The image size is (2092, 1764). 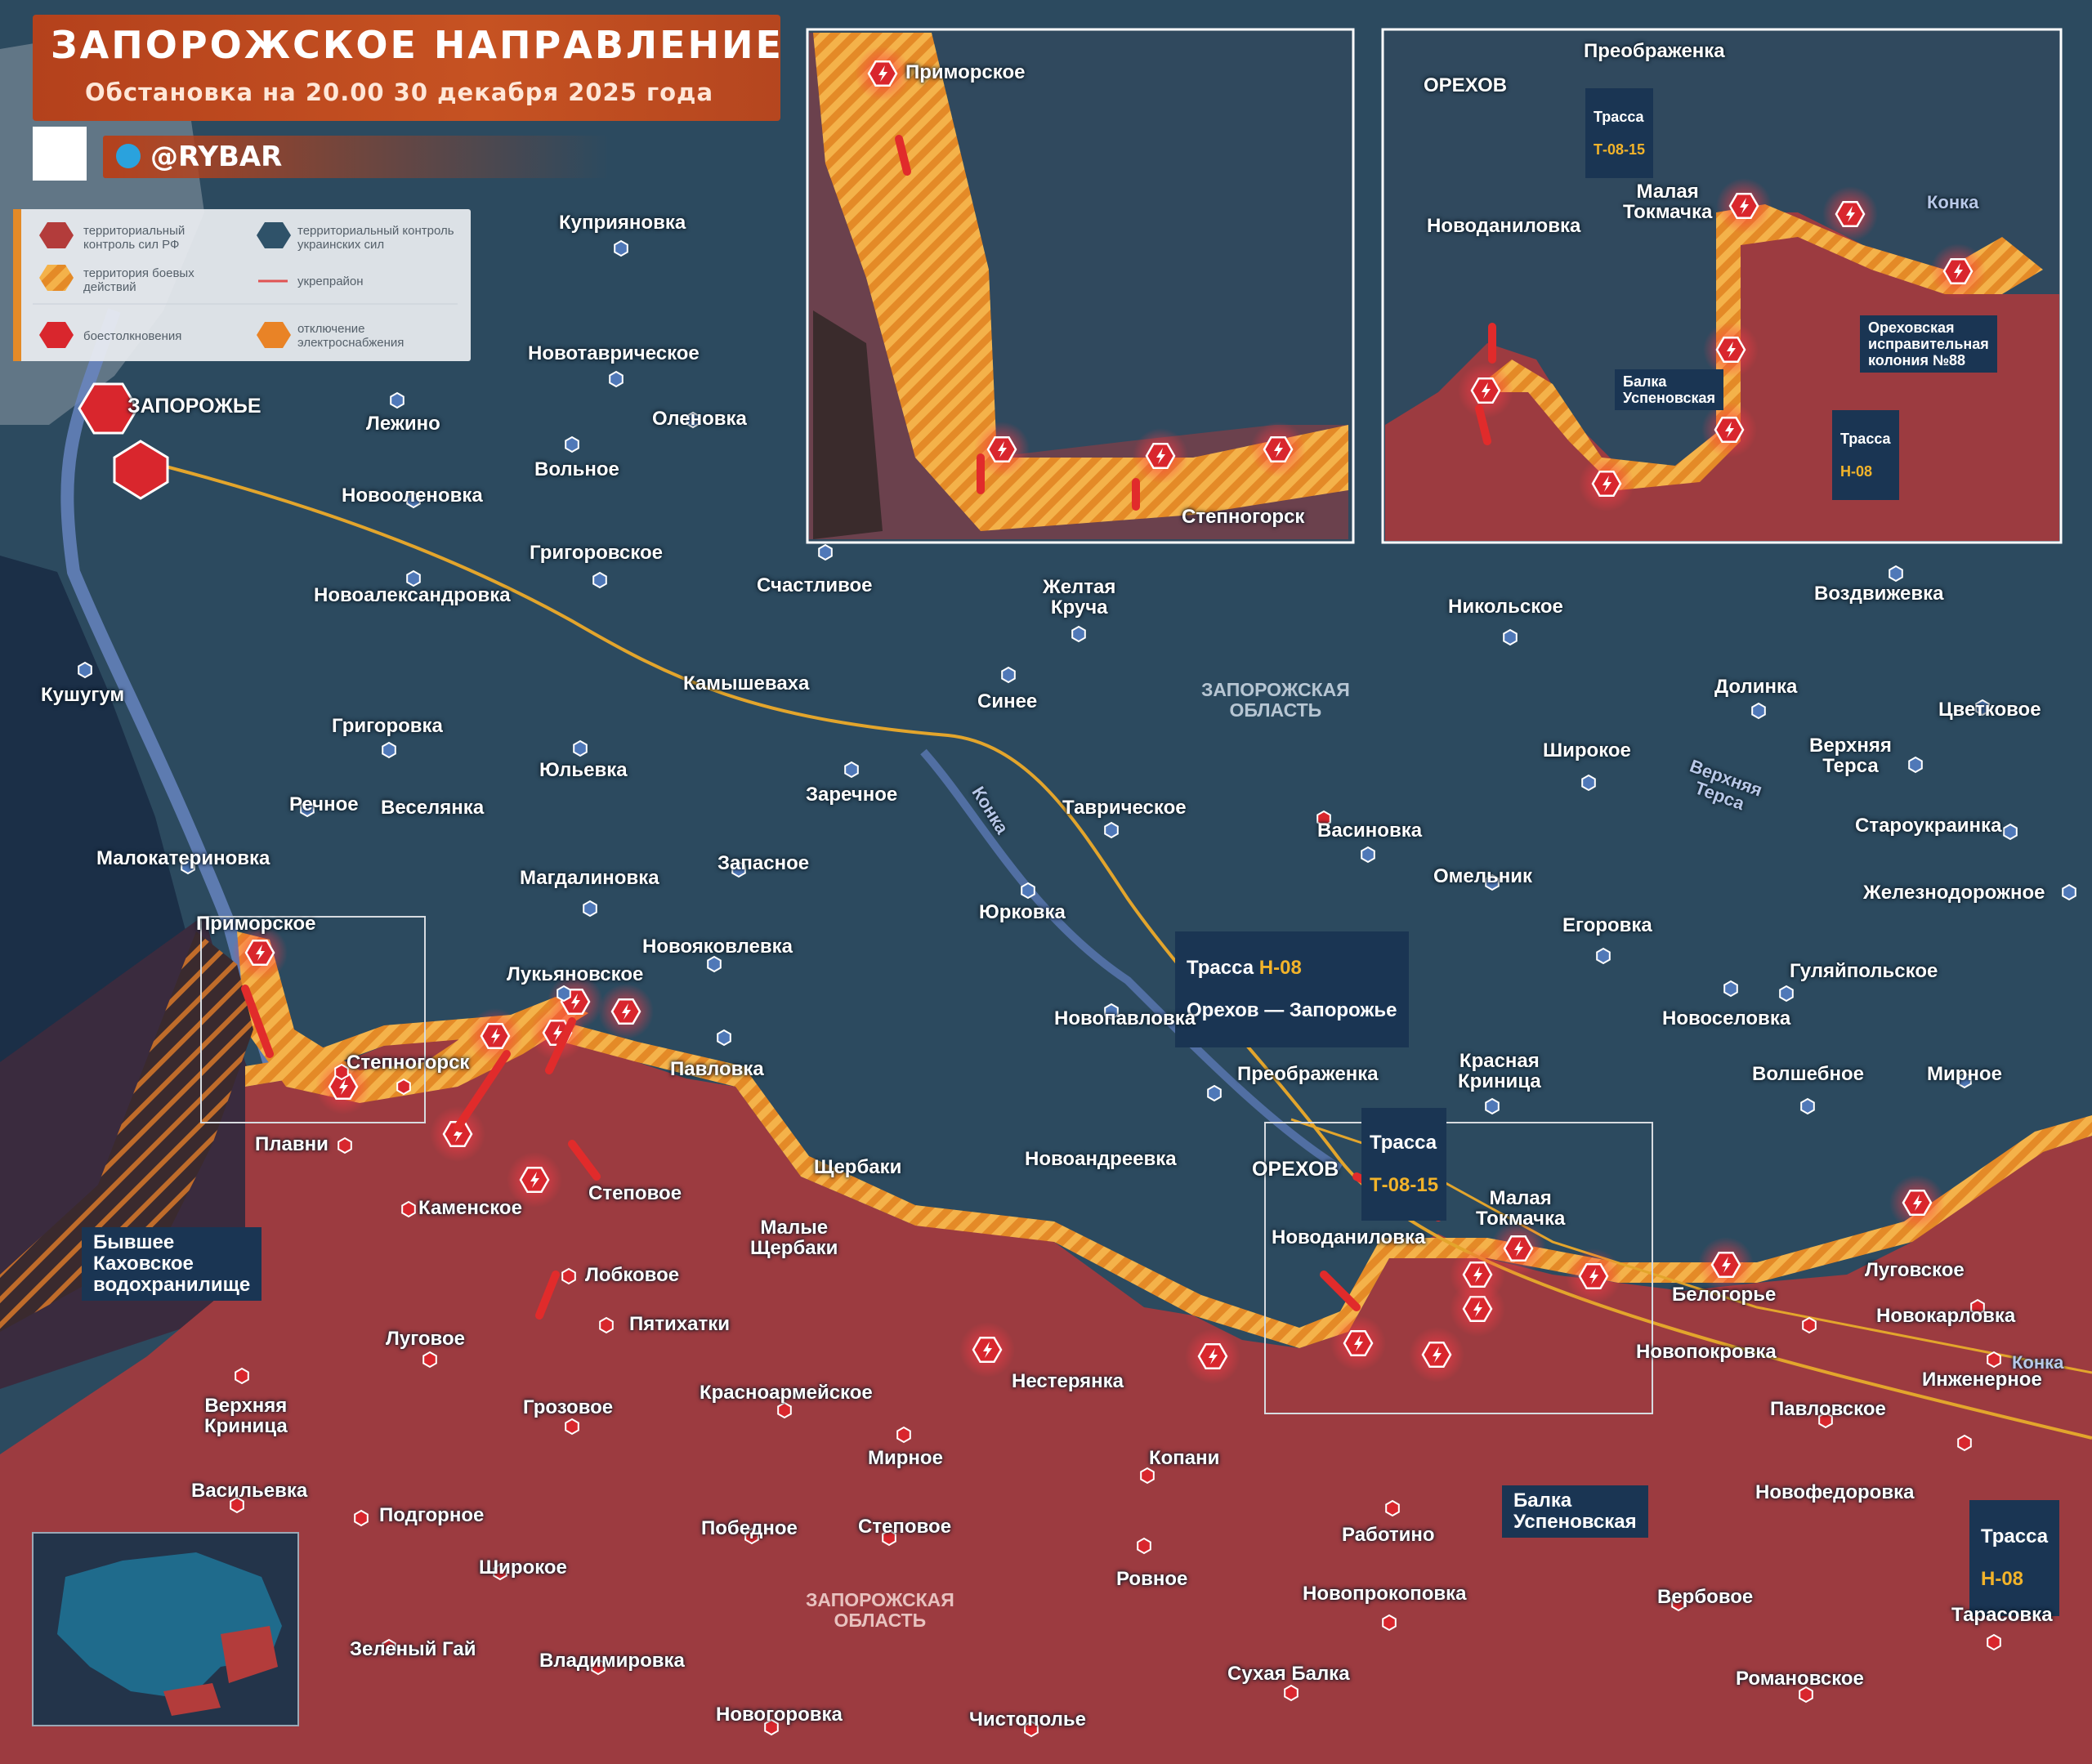 I want to click on label-stepnogorsk: Степногорск, so click(x=407, y=1062).